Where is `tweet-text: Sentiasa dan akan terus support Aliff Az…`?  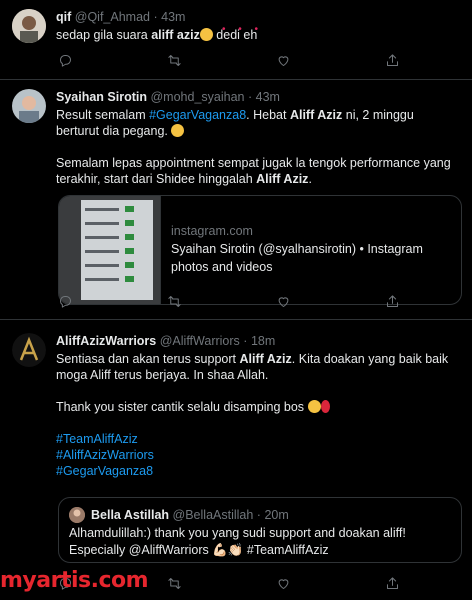
tweet-text: Sentiasa dan akan terus support Aliff Az… is located at coordinates (252, 367).